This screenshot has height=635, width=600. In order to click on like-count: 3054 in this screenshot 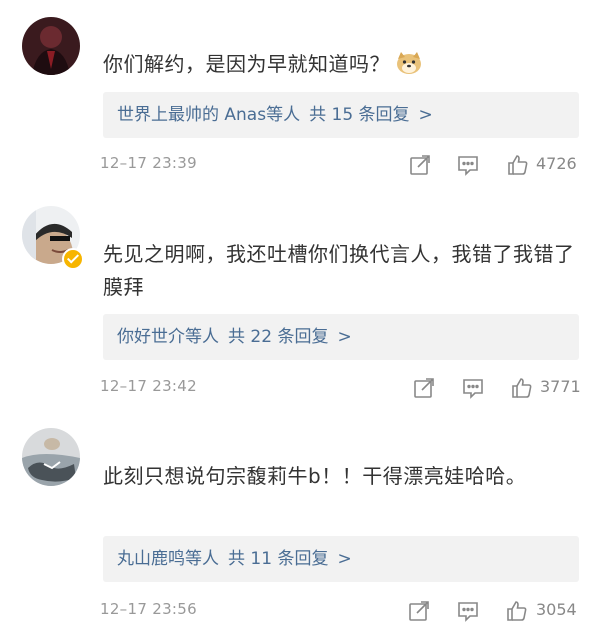, I will do `click(556, 609)`.